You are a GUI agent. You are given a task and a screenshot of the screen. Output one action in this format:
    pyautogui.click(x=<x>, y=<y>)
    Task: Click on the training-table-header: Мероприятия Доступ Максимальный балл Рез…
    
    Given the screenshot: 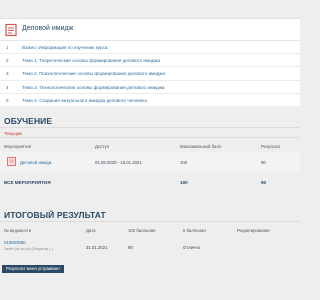 What is the action you would take?
    pyautogui.click(x=150, y=145)
    